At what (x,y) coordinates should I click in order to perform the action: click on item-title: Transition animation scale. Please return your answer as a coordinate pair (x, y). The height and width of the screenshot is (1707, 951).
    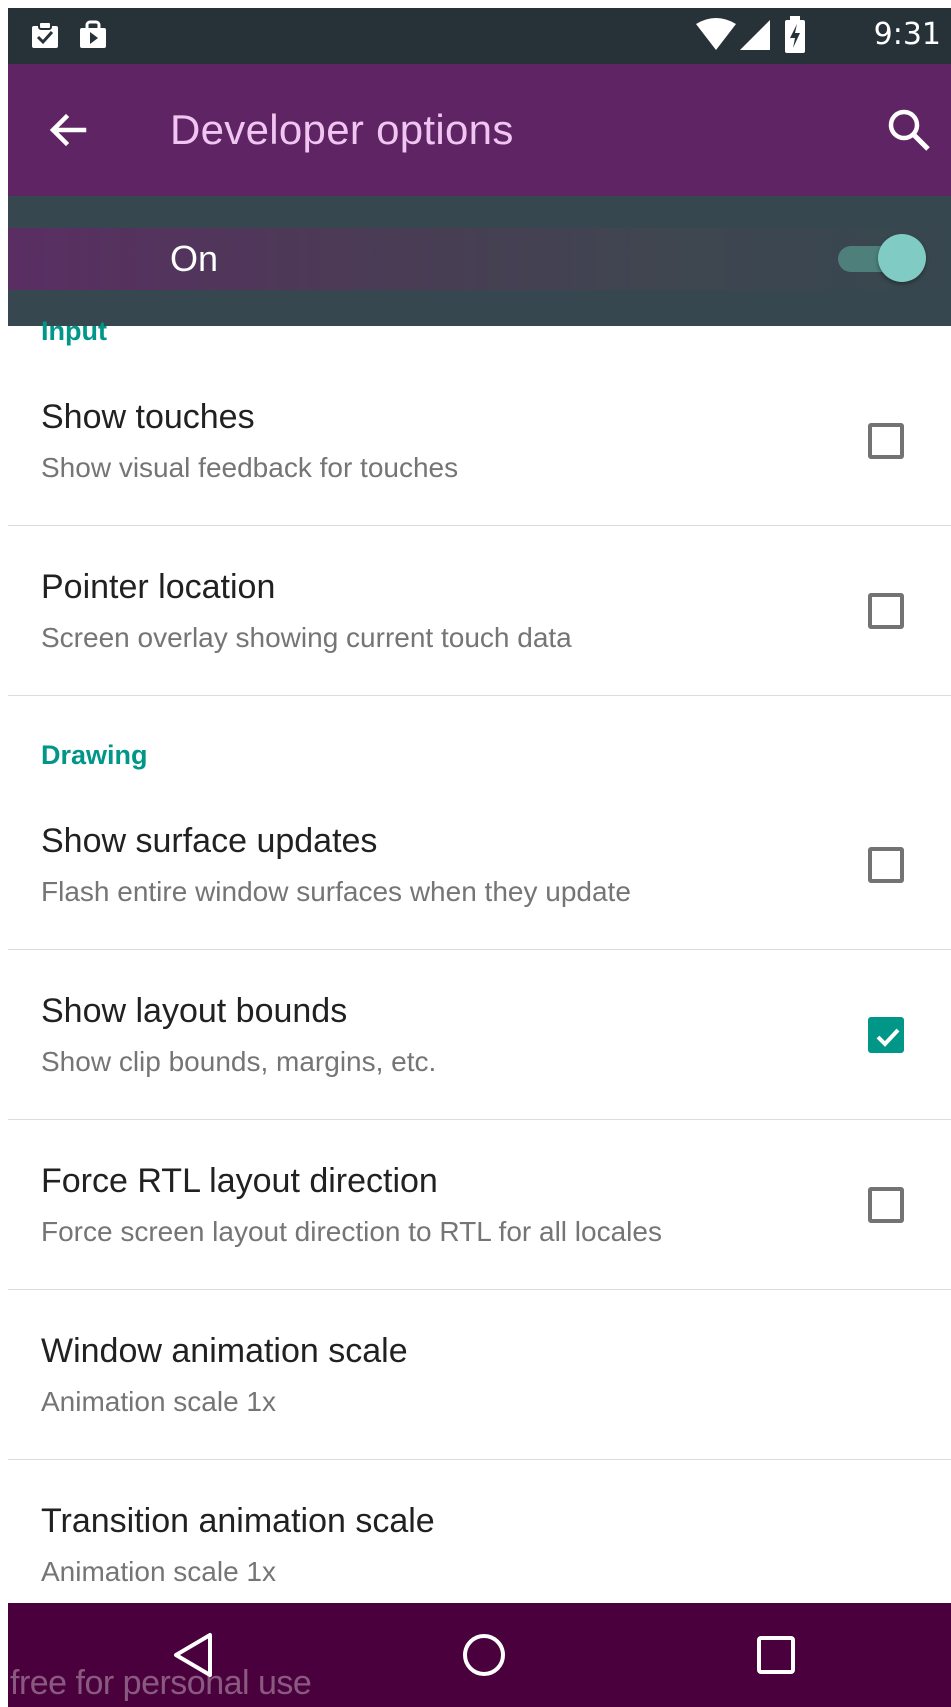
    Looking at the image, I should click on (238, 1521).